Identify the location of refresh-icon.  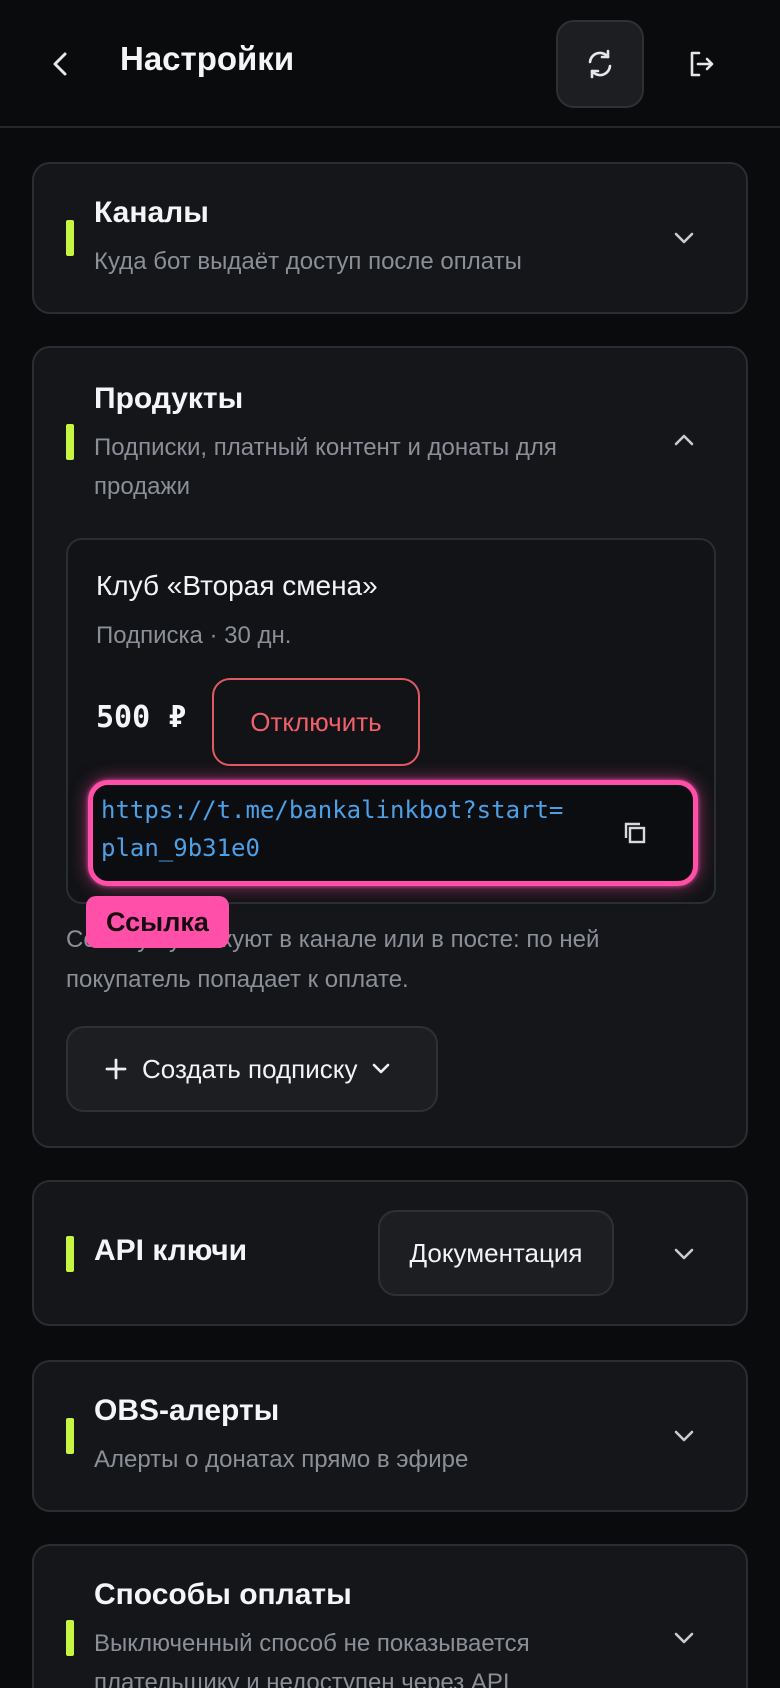
(600, 64).